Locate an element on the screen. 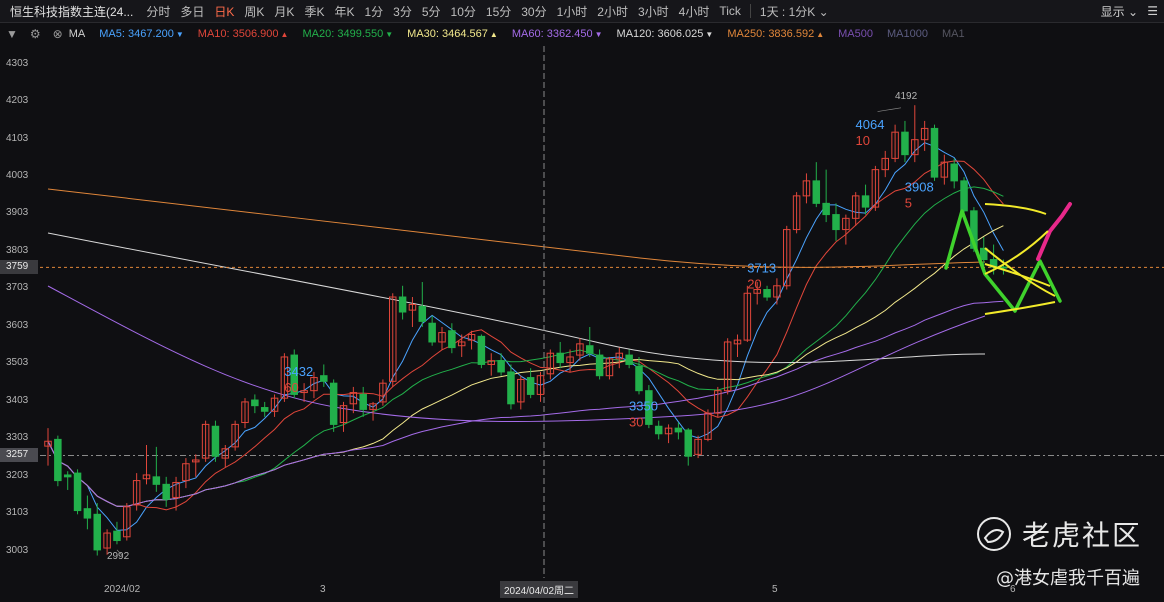  hamburger-icon: ☰ is located at coordinates (1152, 11).